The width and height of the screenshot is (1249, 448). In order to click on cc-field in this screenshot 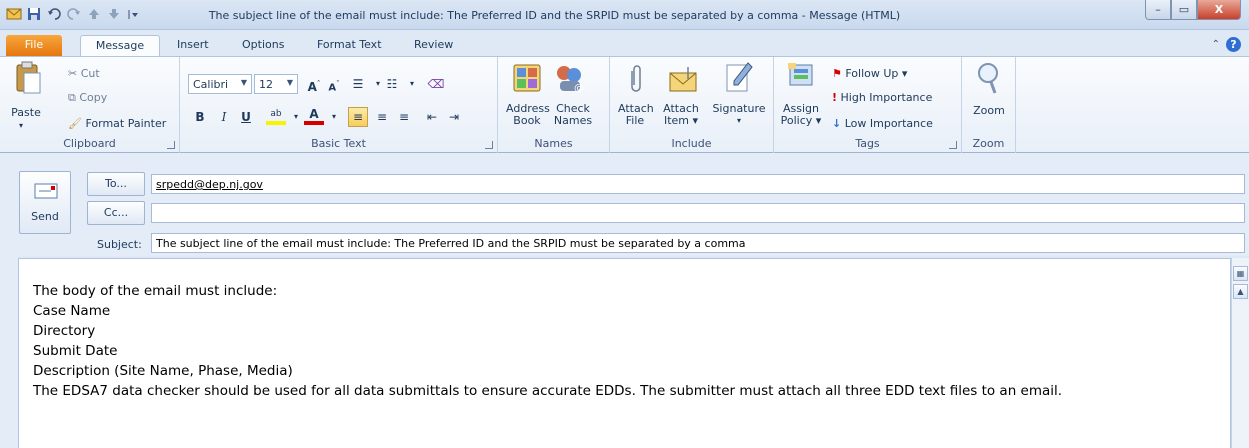, I will do `click(698, 213)`.